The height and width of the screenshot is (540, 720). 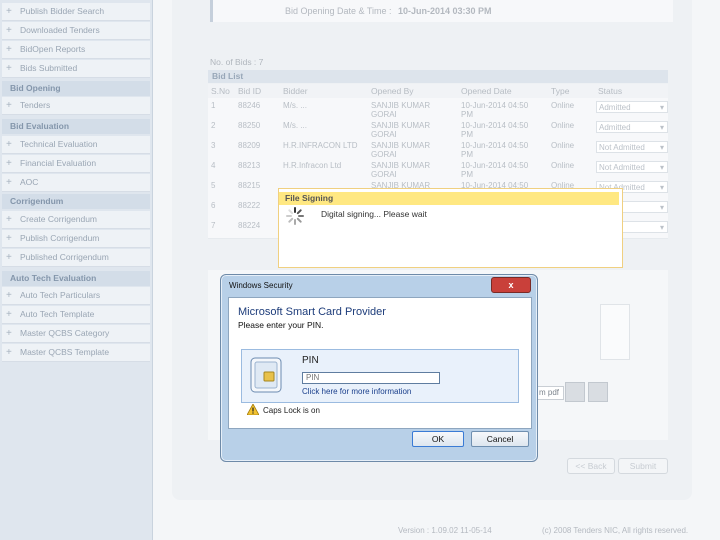 I want to click on column-bidder: Bidder, so click(x=295, y=91).